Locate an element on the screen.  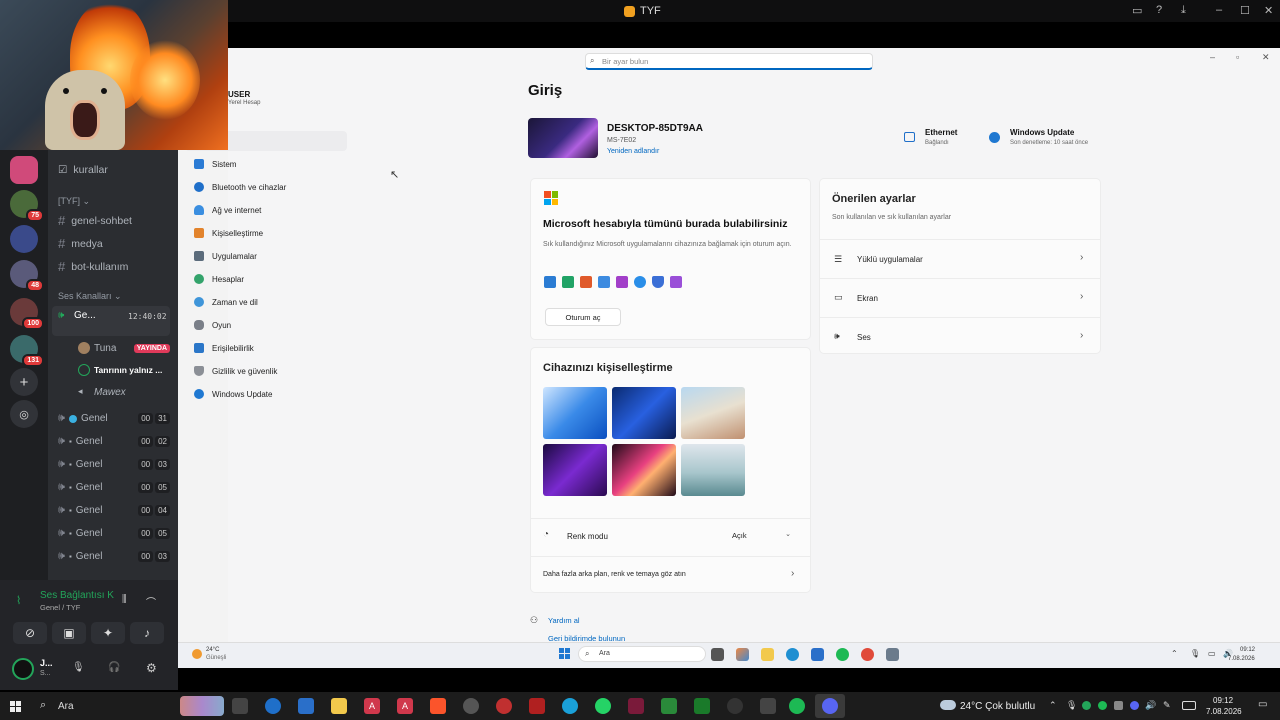
add-server-icon: + is located at coordinates (24, 382).